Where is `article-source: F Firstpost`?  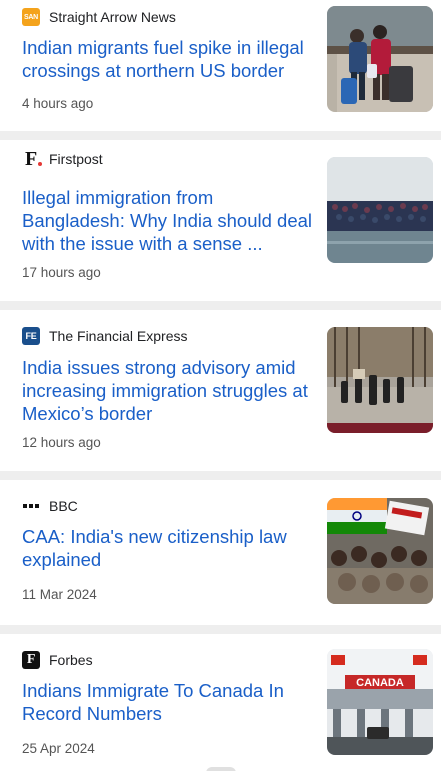
article-source: F Firstpost is located at coordinates (62, 159).